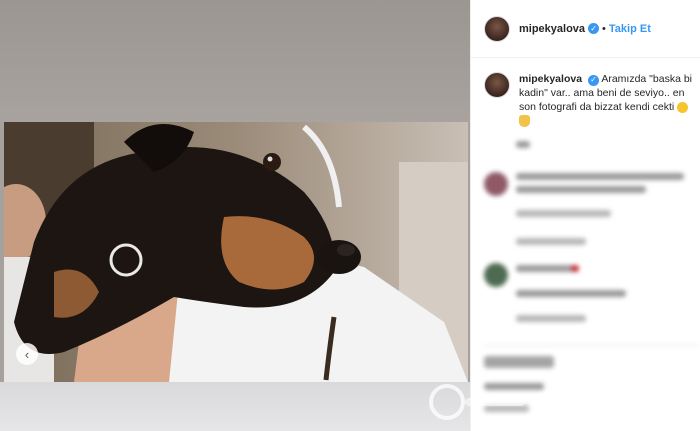 The width and height of the screenshot is (700, 431). What do you see at coordinates (519, 362) in the screenshot?
I see `action-icons-row` at bounding box center [519, 362].